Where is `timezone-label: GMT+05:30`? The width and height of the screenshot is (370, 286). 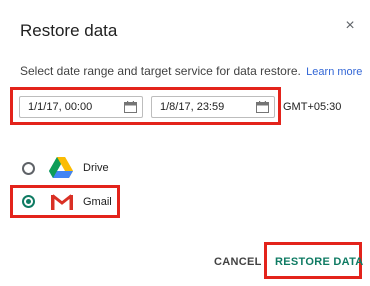 timezone-label: GMT+05:30 is located at coordinates (312, 107).